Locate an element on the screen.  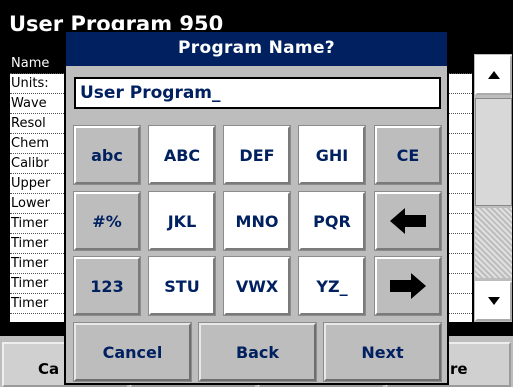
key-forward is located at coordinates (408, 286).